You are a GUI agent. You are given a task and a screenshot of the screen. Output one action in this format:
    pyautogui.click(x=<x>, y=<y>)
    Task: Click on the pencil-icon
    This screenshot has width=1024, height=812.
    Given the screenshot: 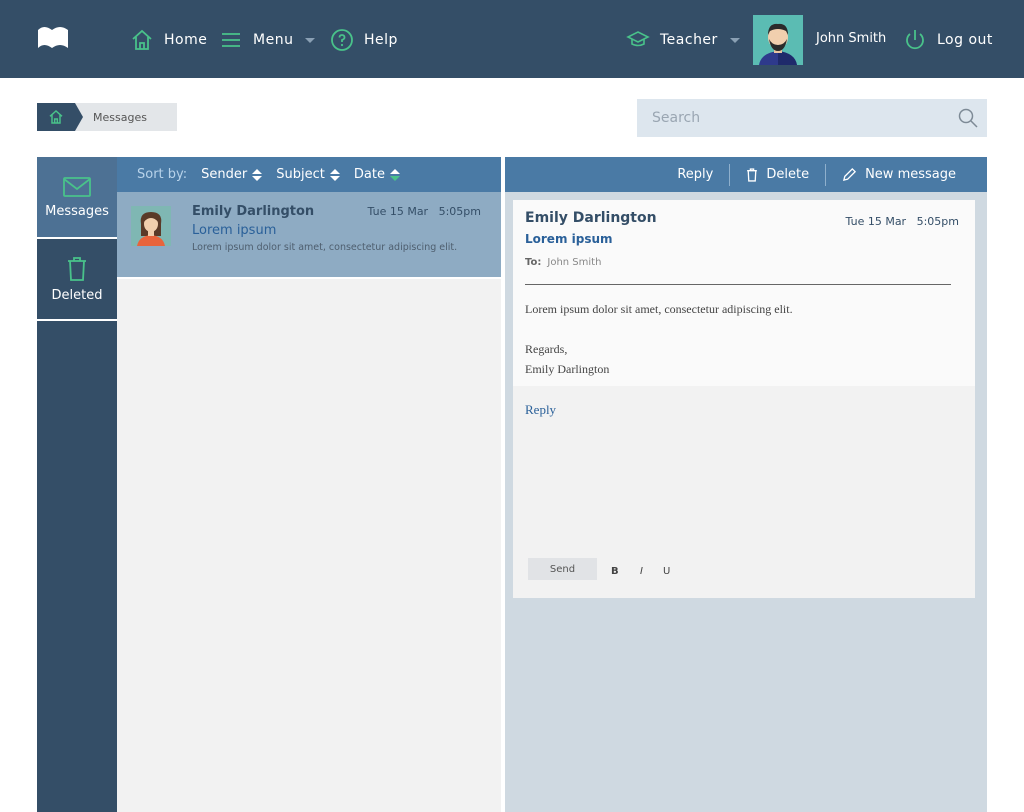 What is the action you would take?
    pyautogui.click(x=850, y=174)
    